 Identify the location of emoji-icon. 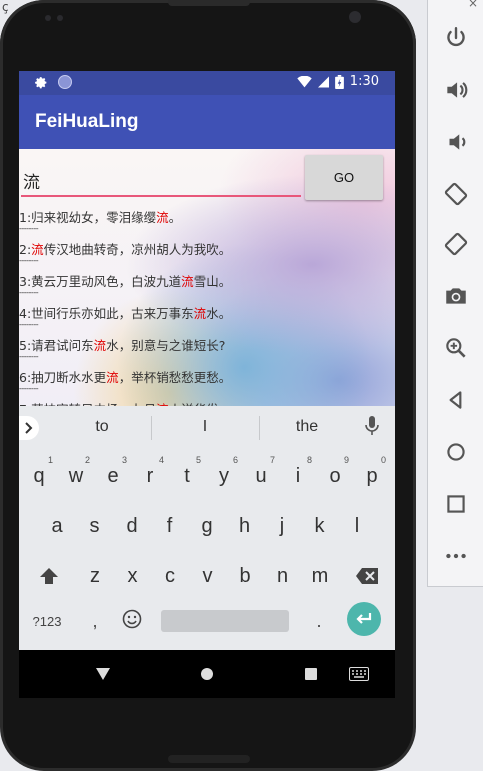
(132, 619).